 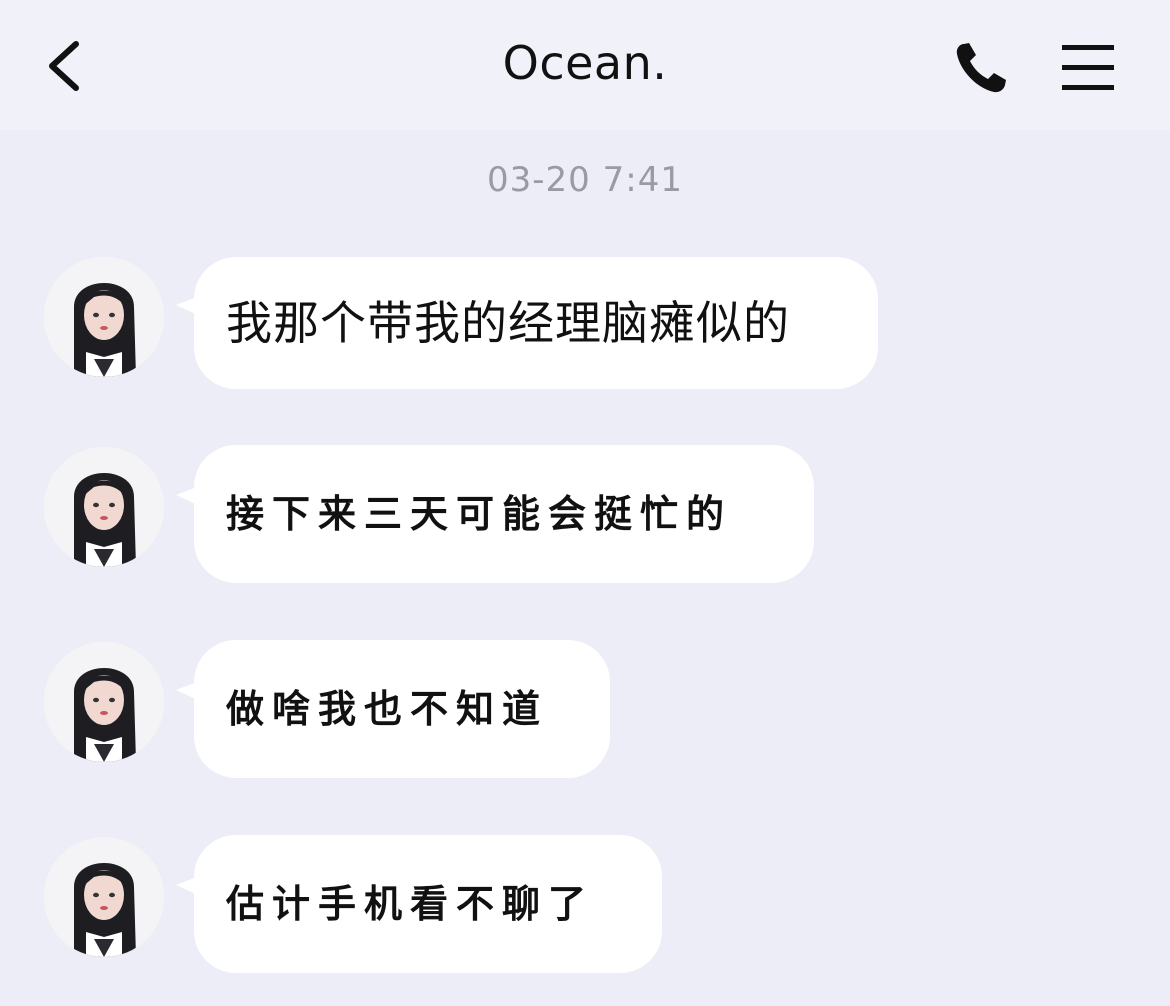 What do you see at coordinates (508, 323) in the screenshot?
I see `message-text: 我那个带我的经理脑瘫似的` at bounding box center [508, 323].